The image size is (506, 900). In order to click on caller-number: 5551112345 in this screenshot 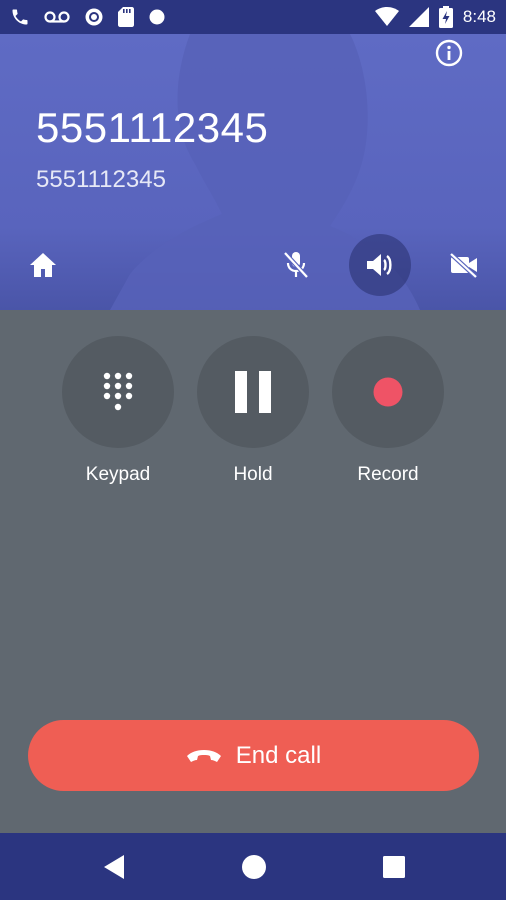, I will do `click(152, 127)`.